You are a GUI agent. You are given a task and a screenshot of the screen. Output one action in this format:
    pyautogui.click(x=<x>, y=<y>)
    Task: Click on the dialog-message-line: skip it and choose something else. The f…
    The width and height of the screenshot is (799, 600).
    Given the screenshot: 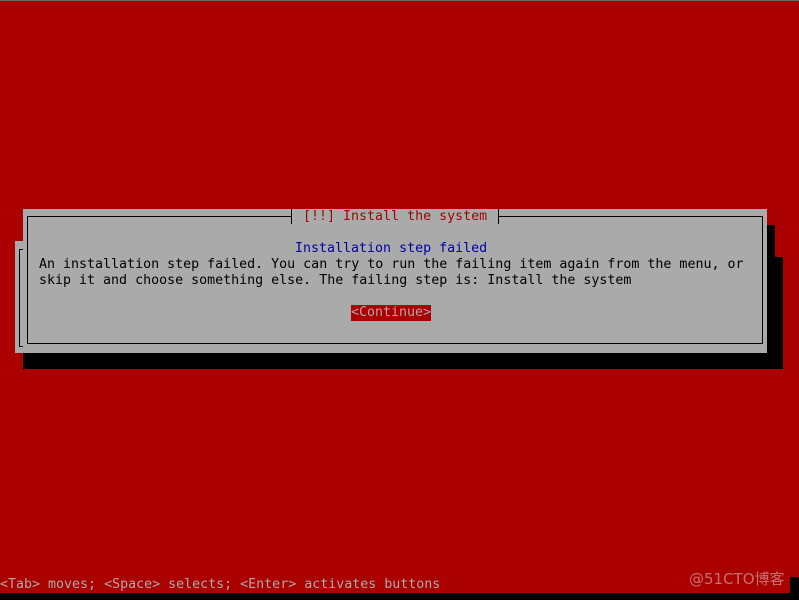 What is the action you would take?
    pyautogui.click(x=335, y=280)
    